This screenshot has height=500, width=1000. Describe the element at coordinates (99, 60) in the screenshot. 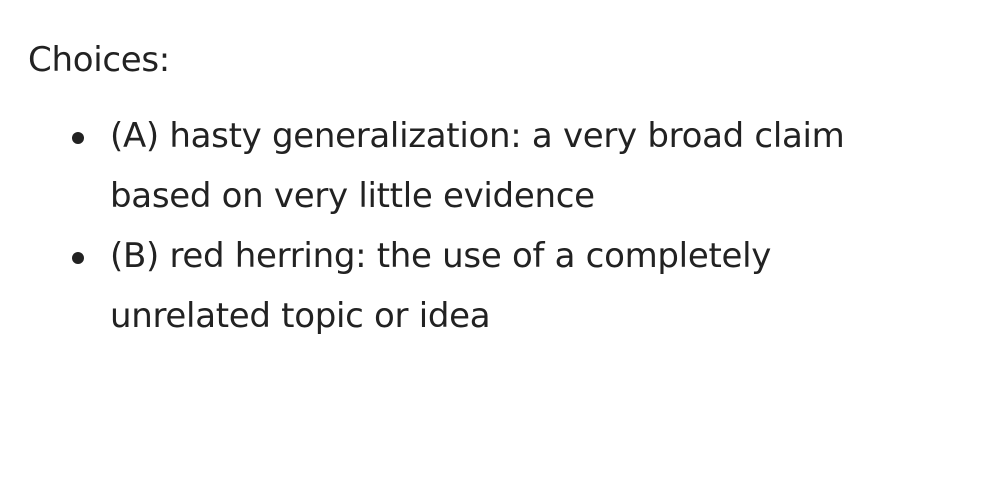

I see `choices-heading: Choices:` at that location.